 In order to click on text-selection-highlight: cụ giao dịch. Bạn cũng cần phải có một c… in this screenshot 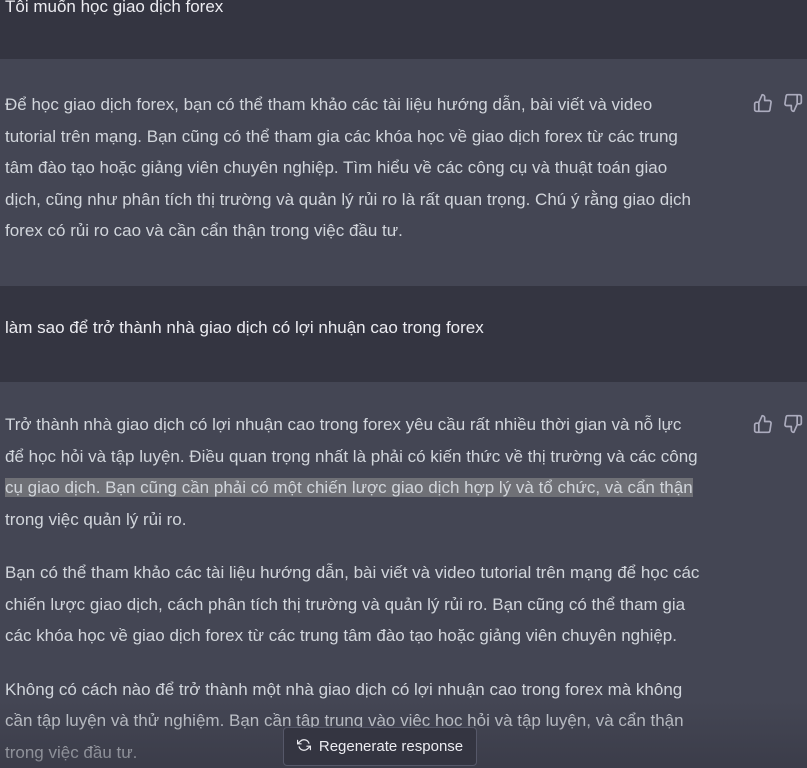, I will do `click(349, 487)`.